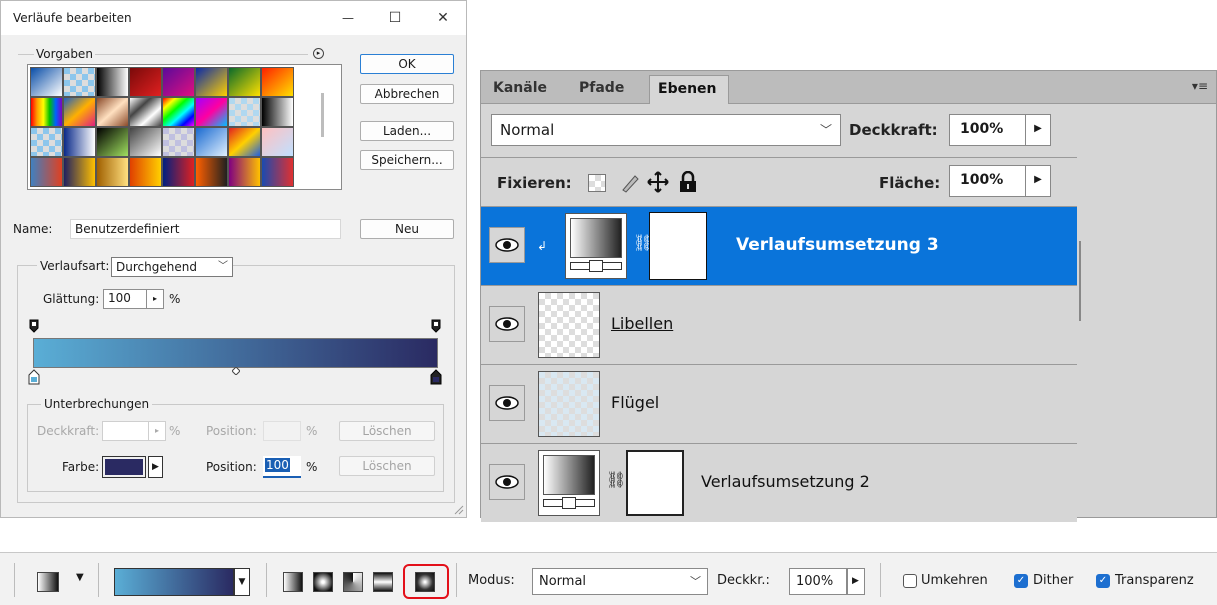  Describe the element at coordinates (172, 267) in the screenshot. I see `gradient-type-select: Durchgehend ﹀` at that location.